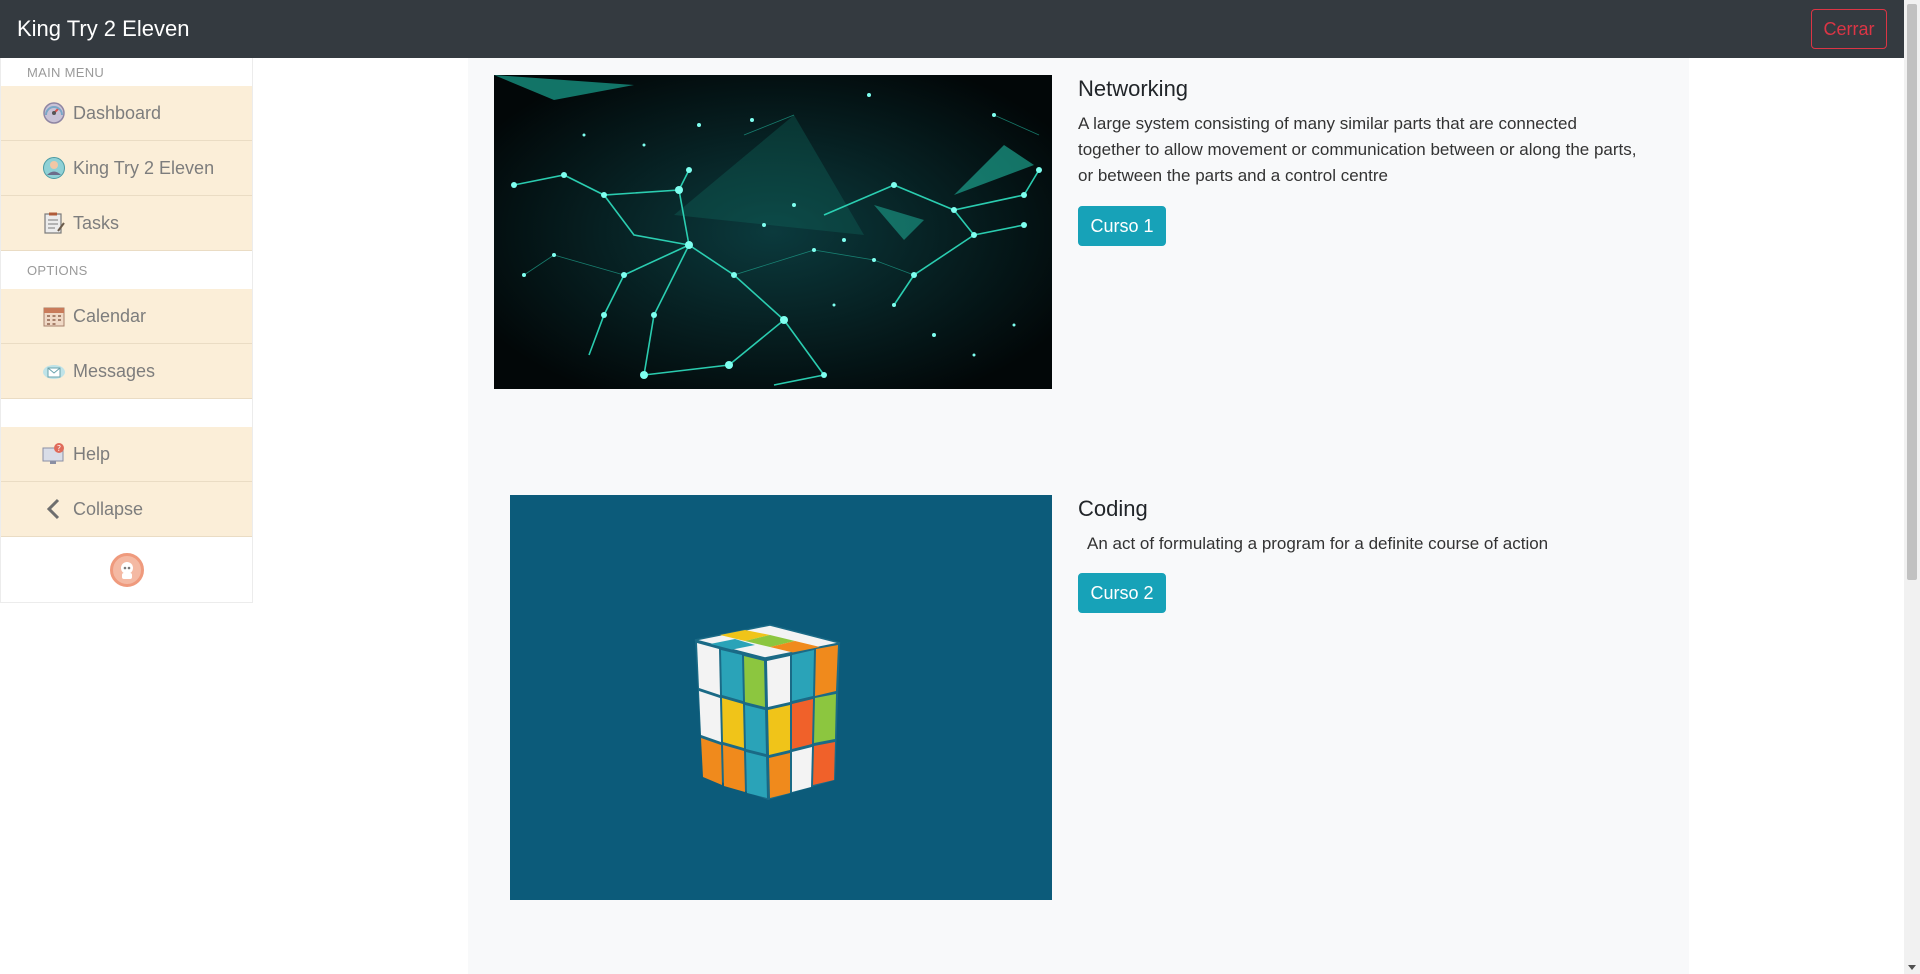 Image resolution: width=1920 pixels, height=974 pixels. I want to click on options-label: OPTIONS, so click(57, 270).